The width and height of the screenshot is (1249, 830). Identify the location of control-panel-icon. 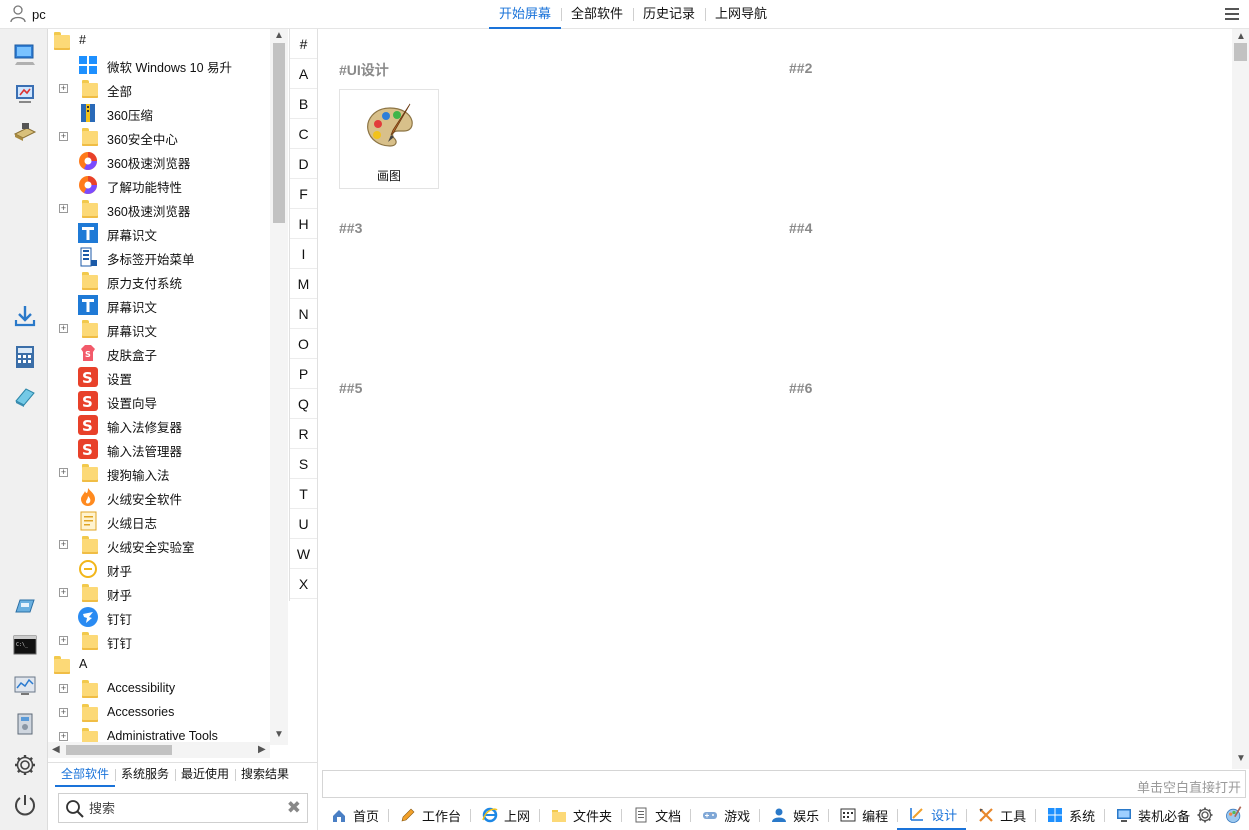
(25, 94).